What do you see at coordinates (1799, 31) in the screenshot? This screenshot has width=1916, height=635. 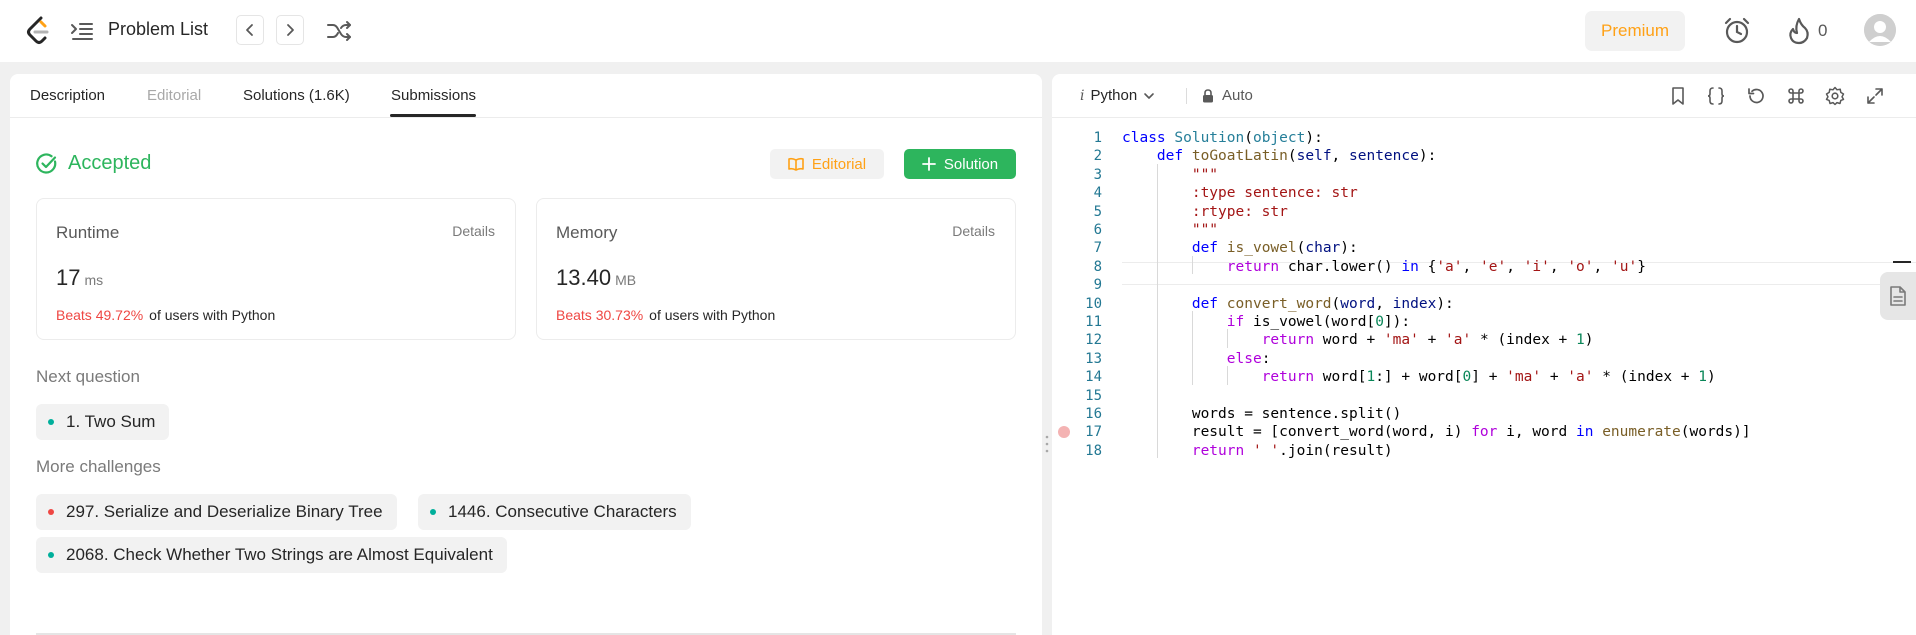 I see `streak-fire-icon` at bounding box center [1799, 31].